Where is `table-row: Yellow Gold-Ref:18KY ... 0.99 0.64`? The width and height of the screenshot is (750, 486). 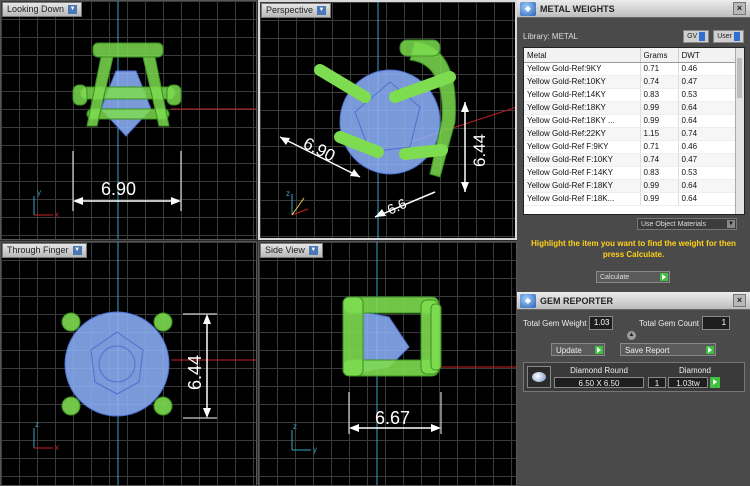 table-row: Yellow Gold-Ref:18KY ... 0.99 0.64 is located at coordinates (630, 121).